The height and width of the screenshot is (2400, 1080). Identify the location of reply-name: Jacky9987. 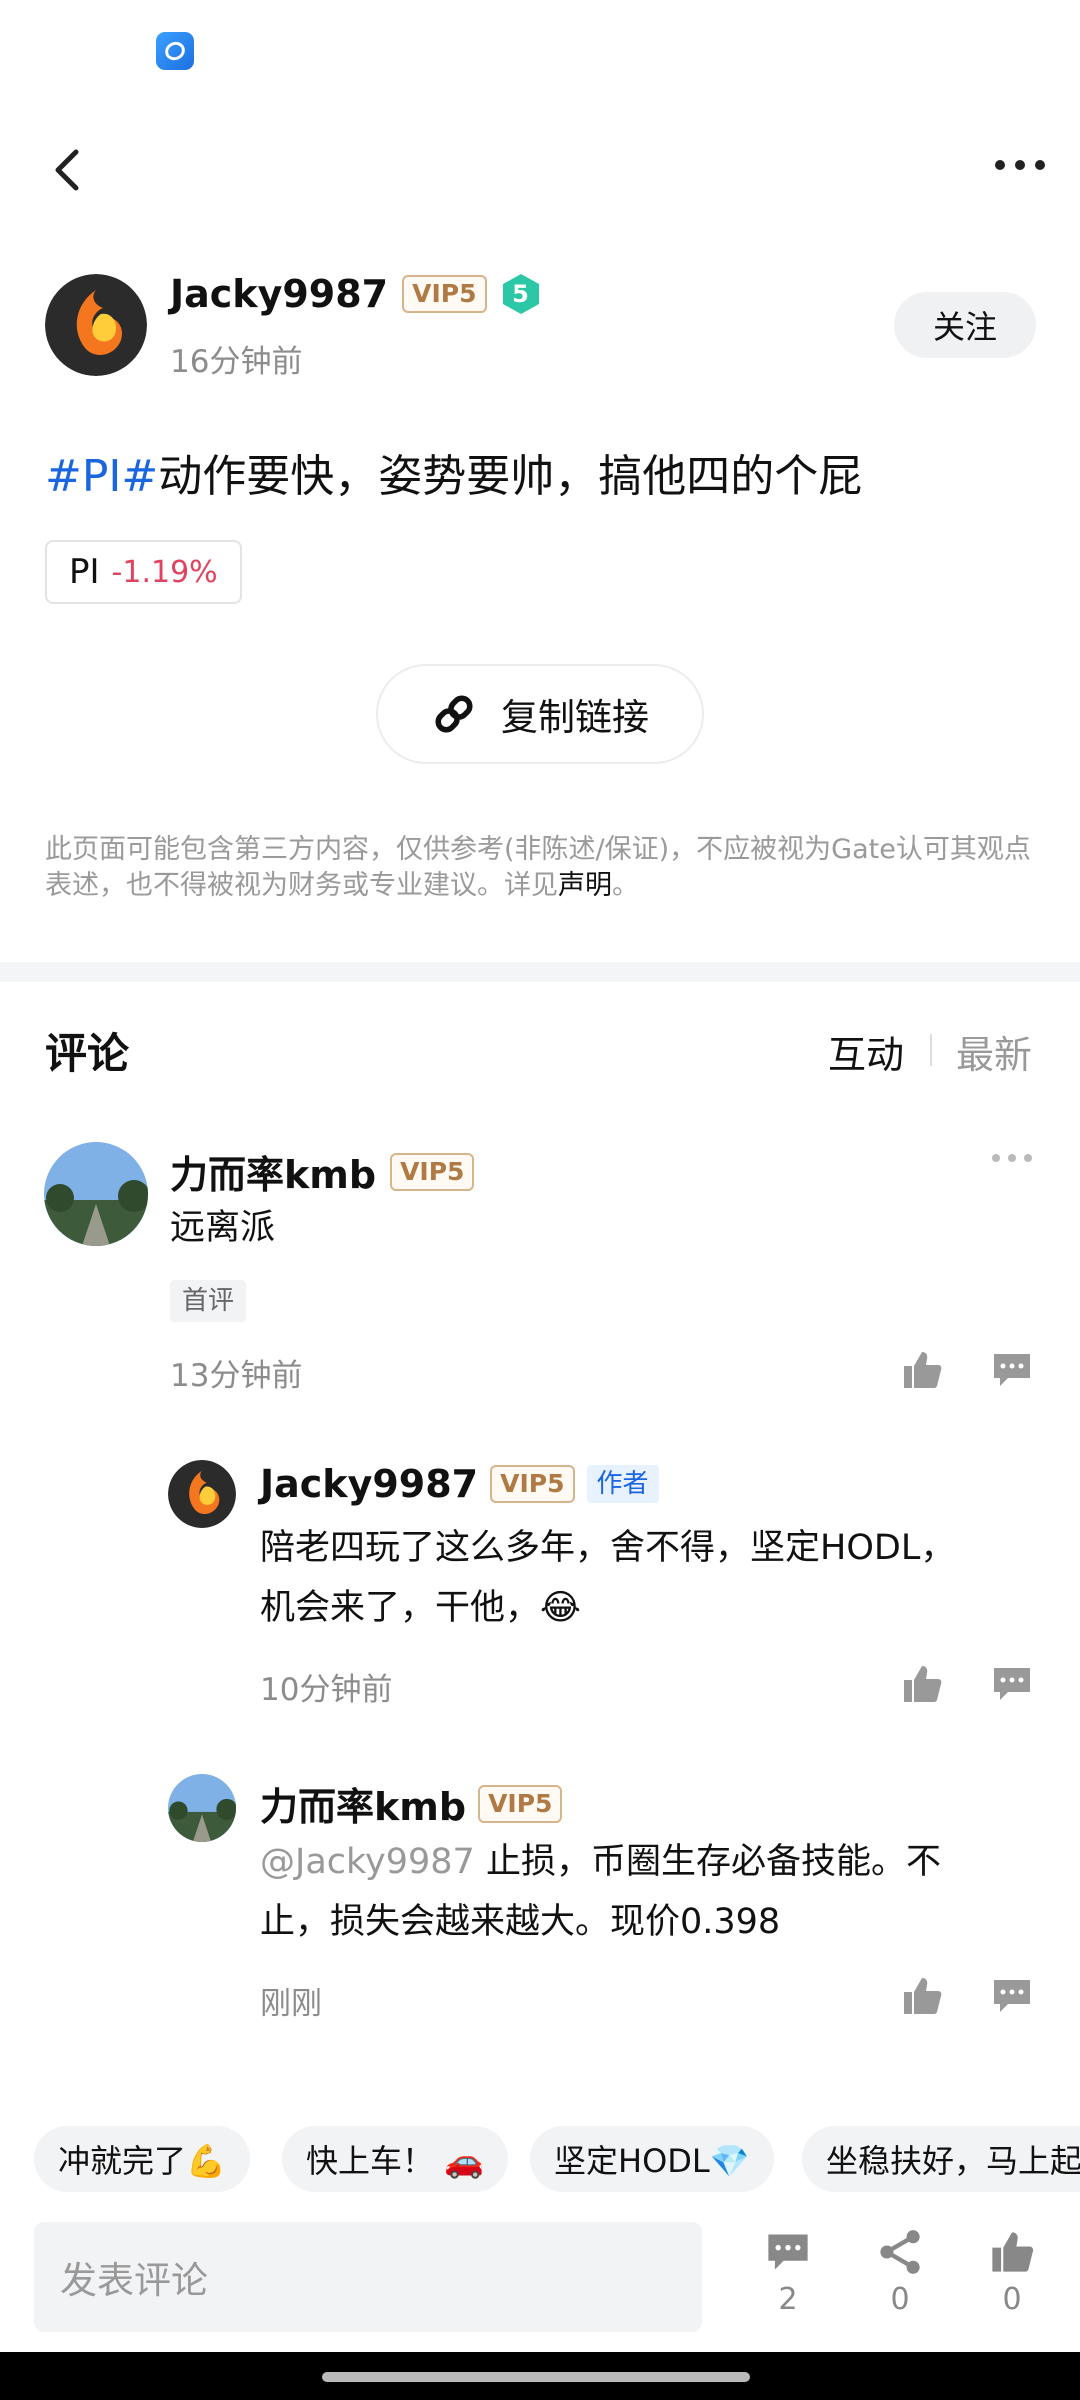
(369, 1484).